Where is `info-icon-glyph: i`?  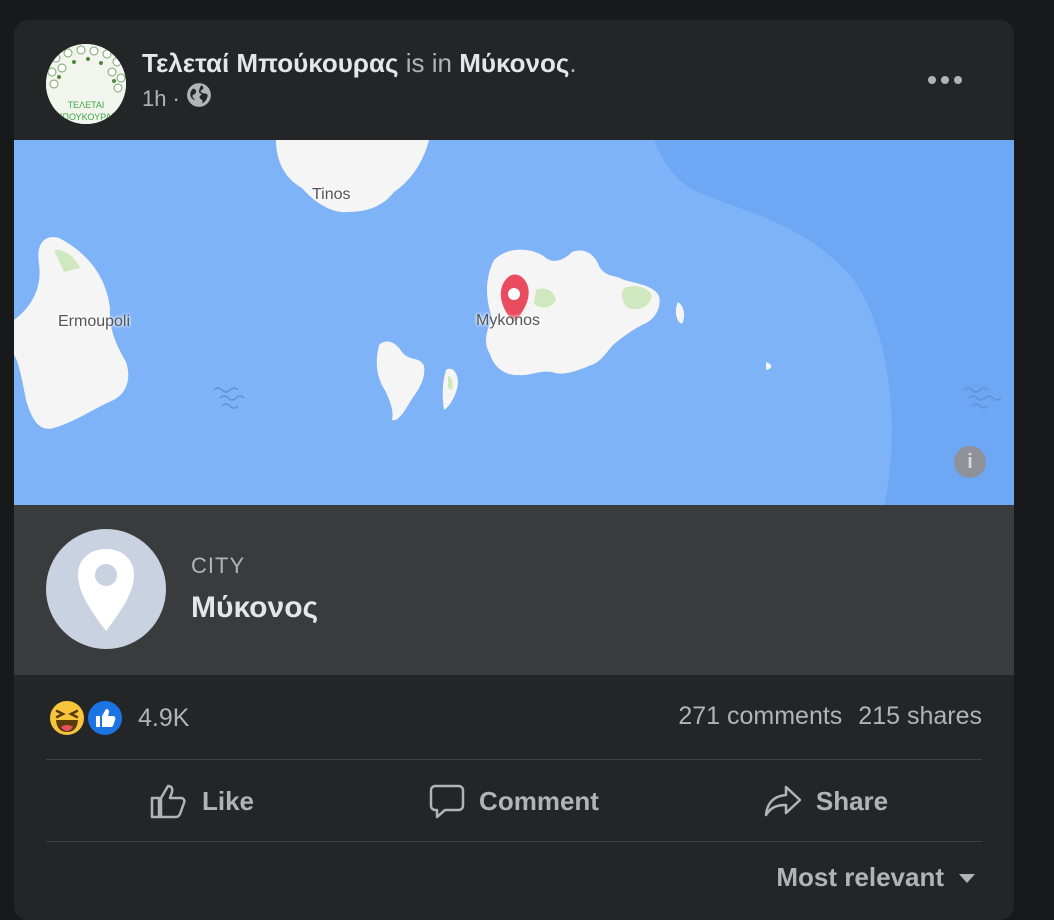
info-icon-glyph: i is located at coordinates (970, 461).